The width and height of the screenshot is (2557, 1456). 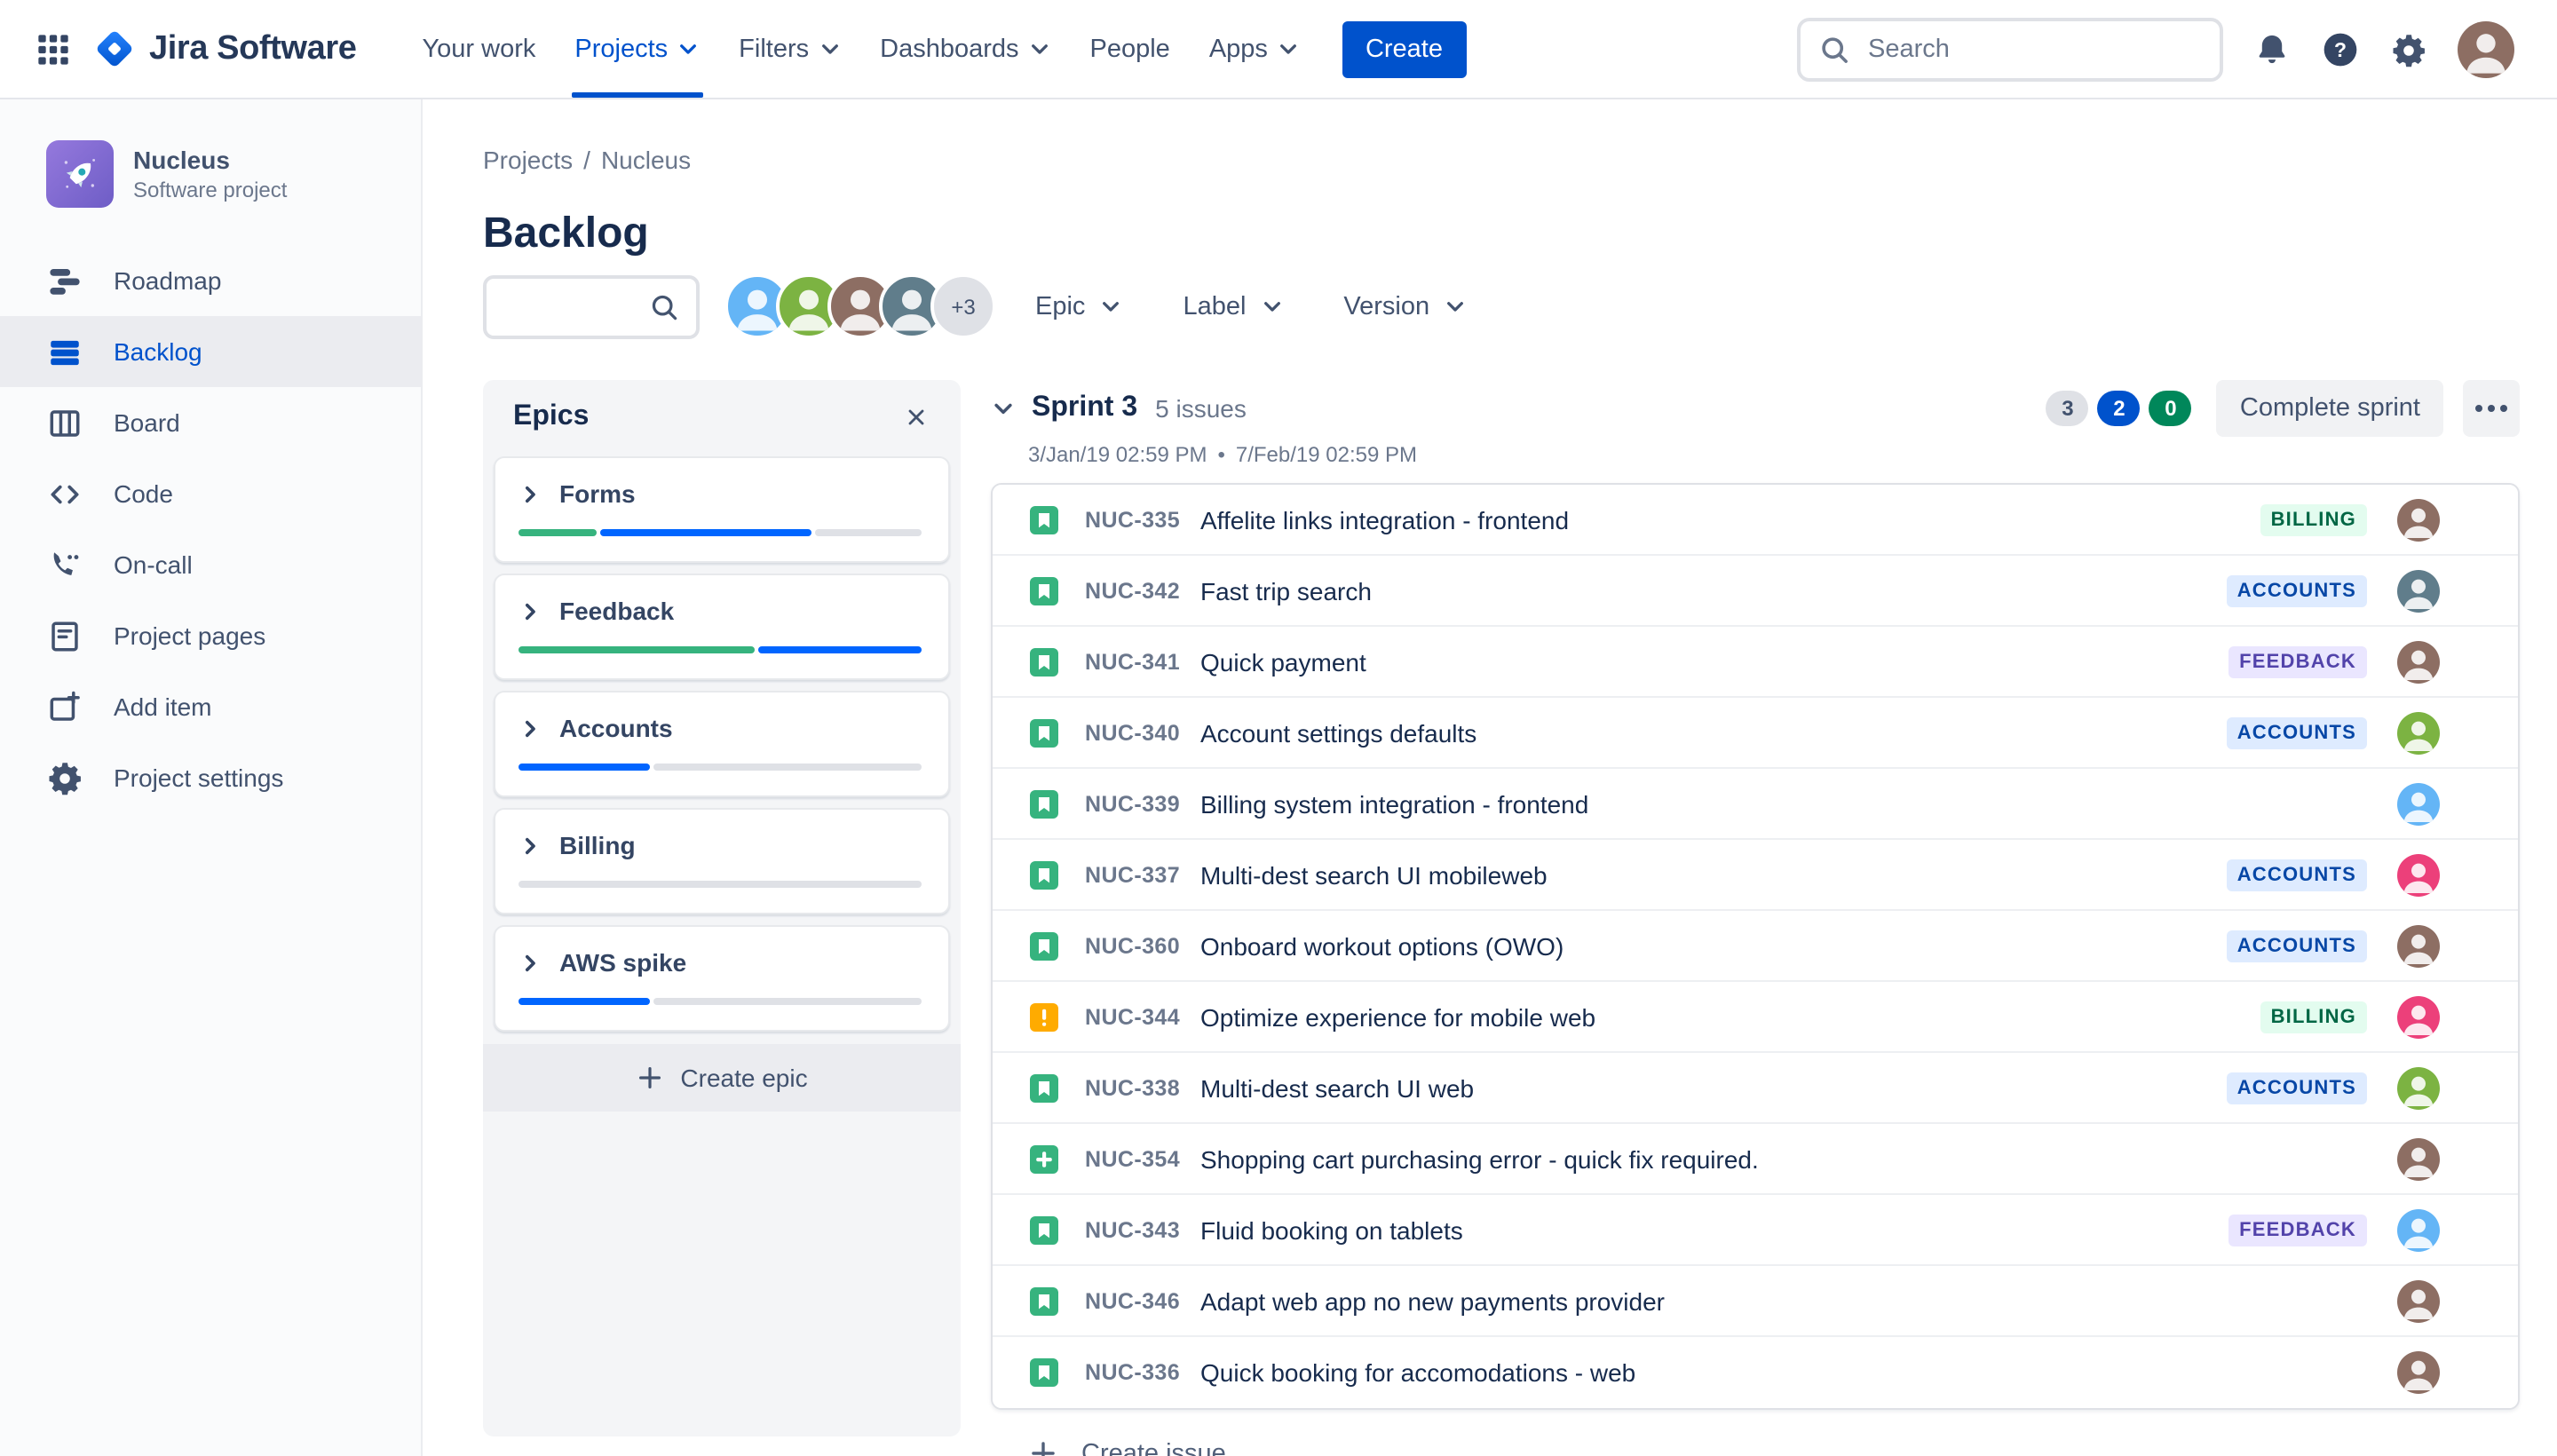 I want to click on nav-item-dashboards: Dashboards, so click(x=965, y=49).